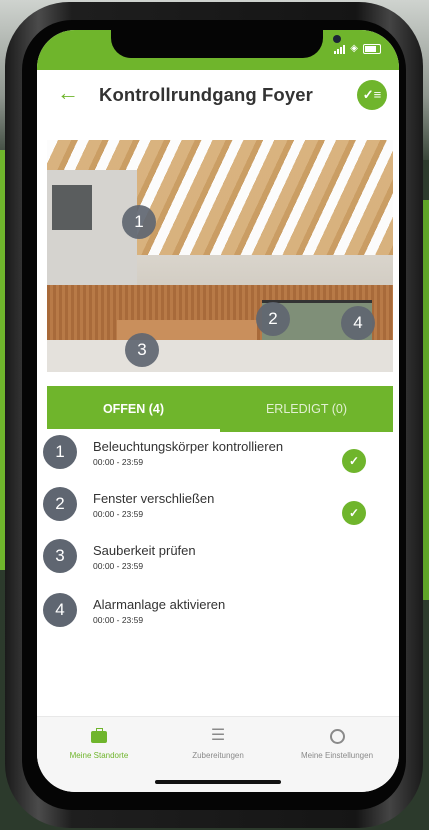 The width and height of the screenshot is (429, 830). What do you see at coordinates (144, 550) in the screenshot?
I see `task-title: Sauberkeit prüfen` at bounding box center [144, 550].